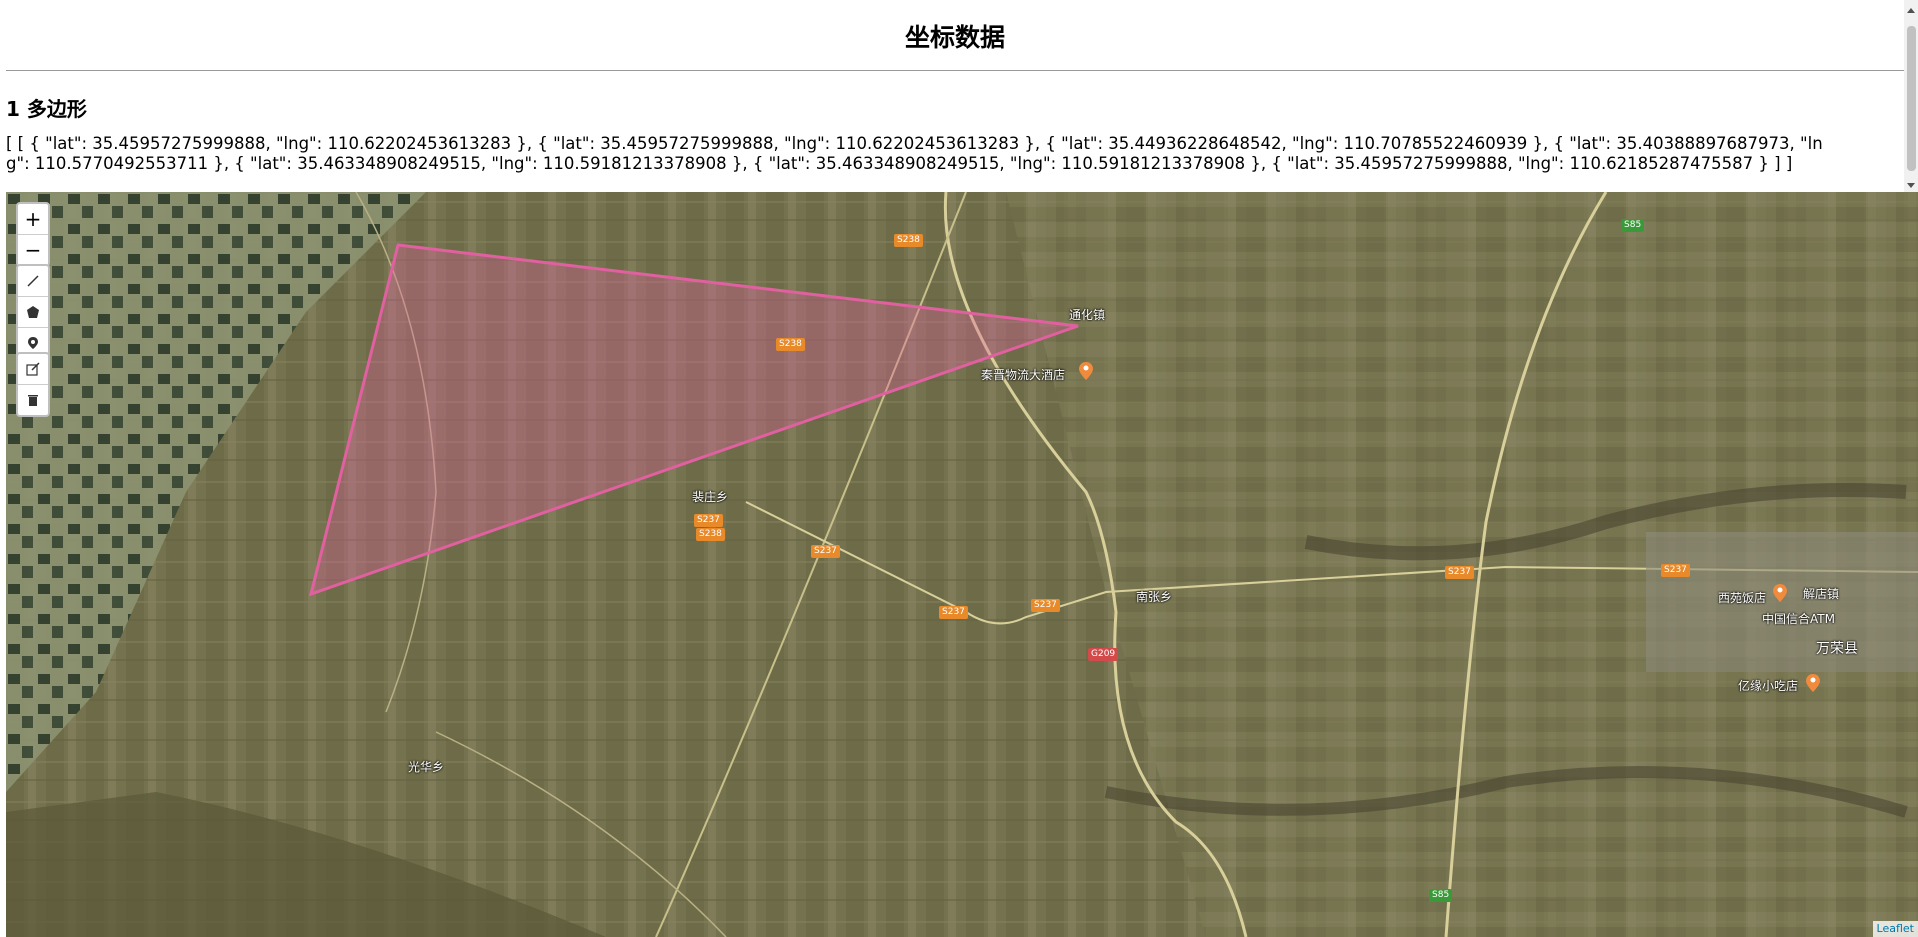  I want to click on draw-polyline-button, so click(33, 281).